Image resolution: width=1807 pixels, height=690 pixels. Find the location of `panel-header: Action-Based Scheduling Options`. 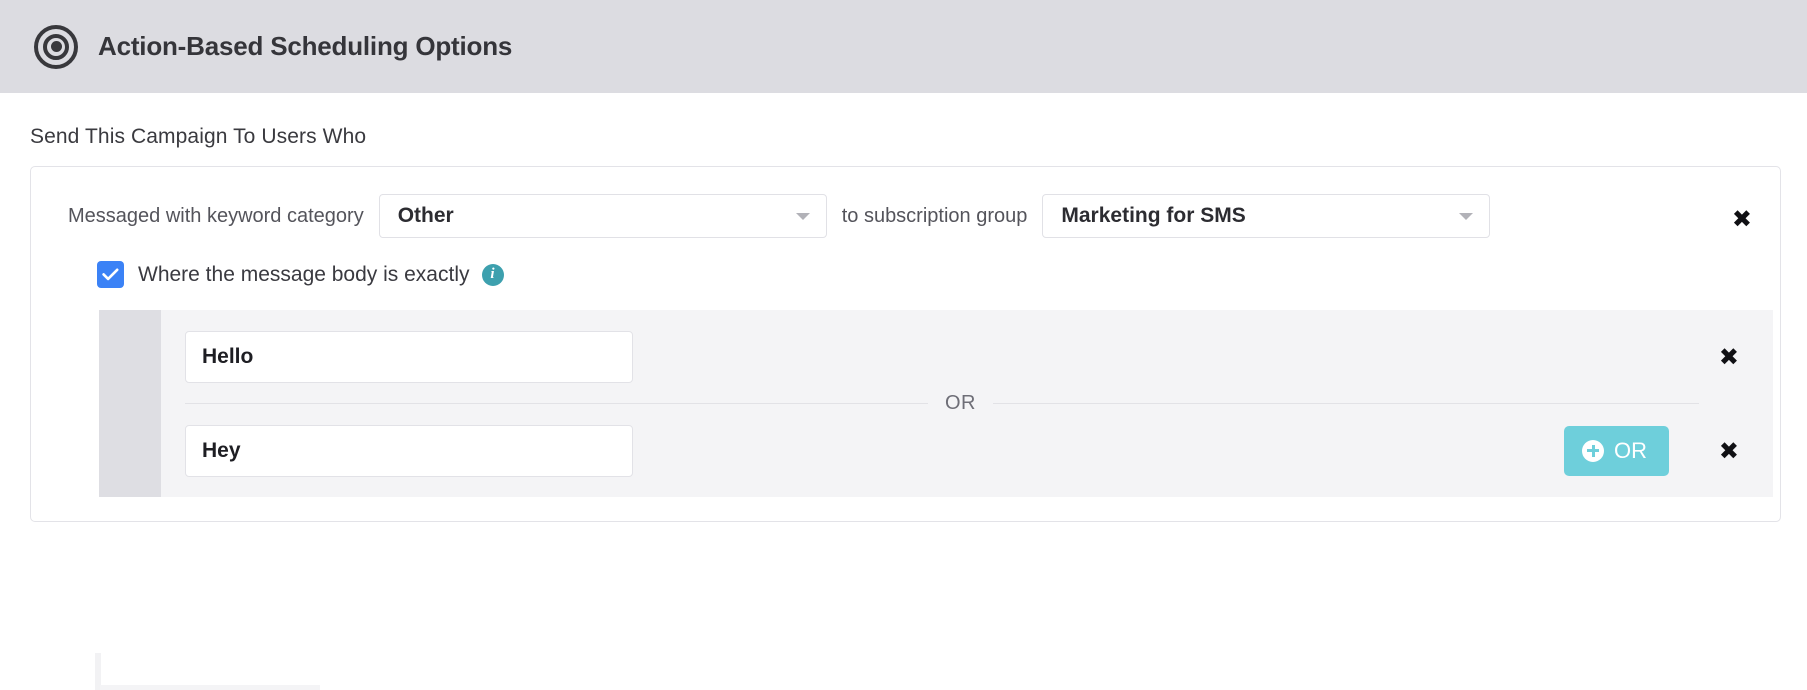

panel-header: Action-Based Scheduling Options is located at coordinates (903, 46).